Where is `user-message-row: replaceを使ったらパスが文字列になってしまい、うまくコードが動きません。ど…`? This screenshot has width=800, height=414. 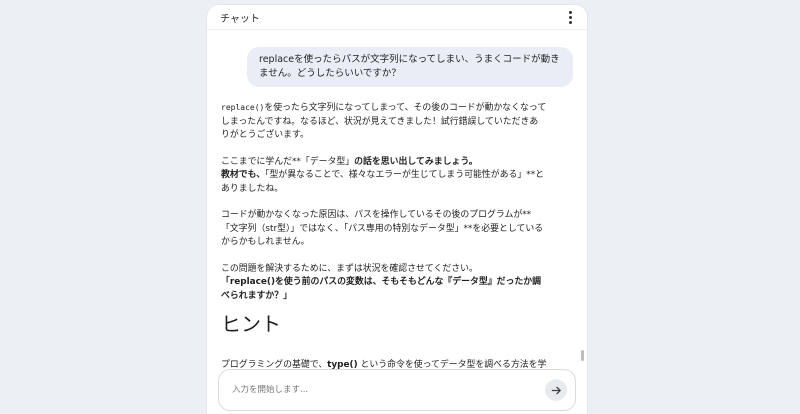 user-message-row: replaceを使ったらパスが文字列になってしまい、うまくコードが動きません。ど… is located at coordinates (397, 59).